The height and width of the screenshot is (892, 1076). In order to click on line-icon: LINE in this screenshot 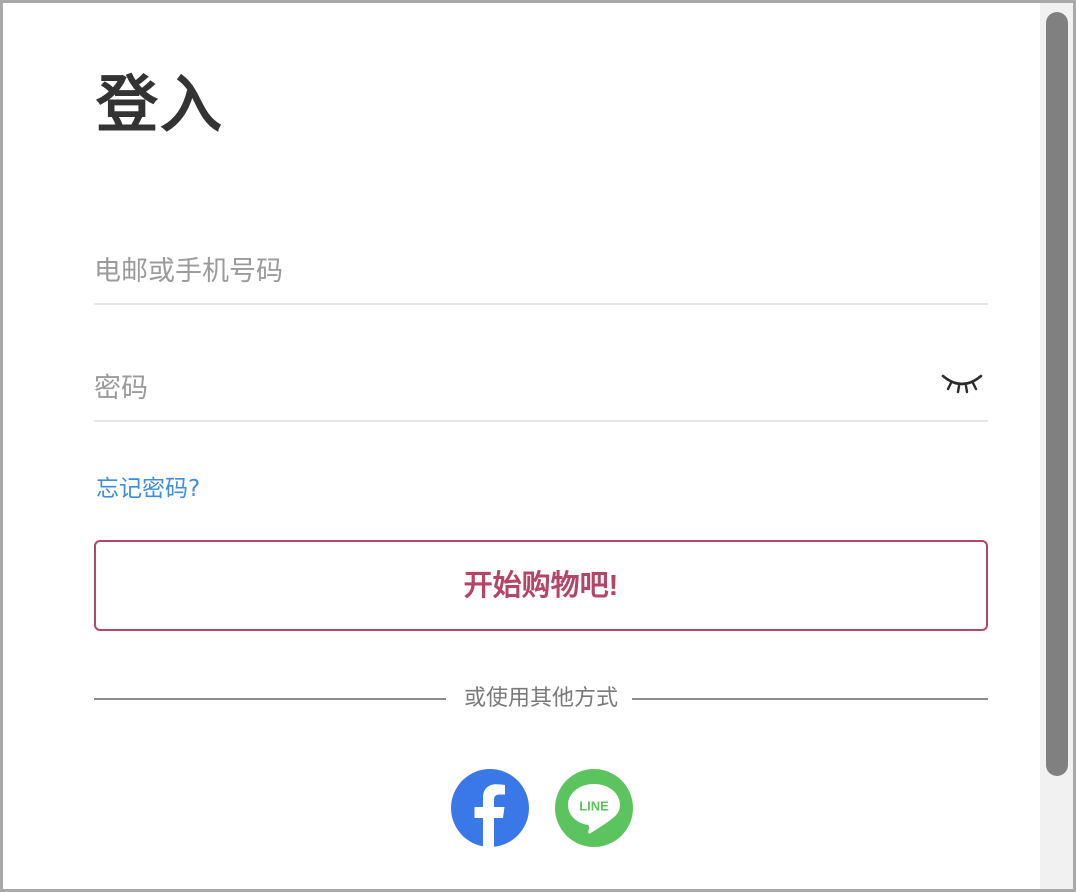, I will do `click(594, 809)`.